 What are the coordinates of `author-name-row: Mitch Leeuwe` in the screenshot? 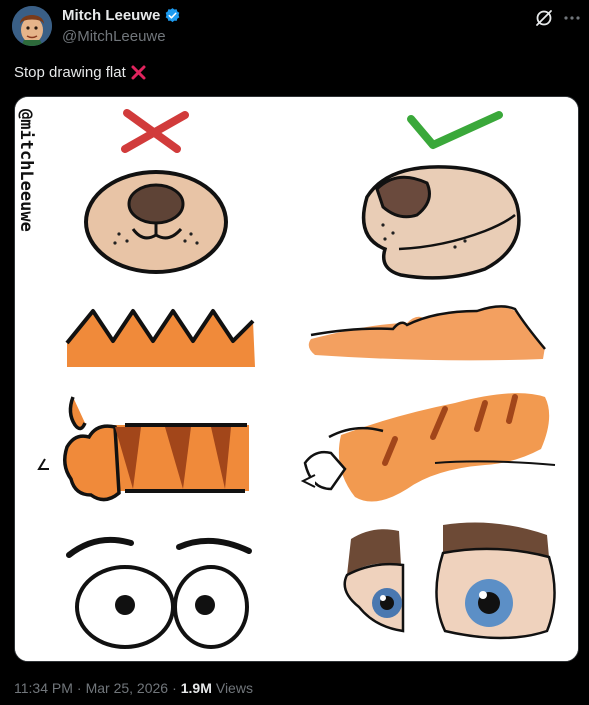 It's located at (121, 15).